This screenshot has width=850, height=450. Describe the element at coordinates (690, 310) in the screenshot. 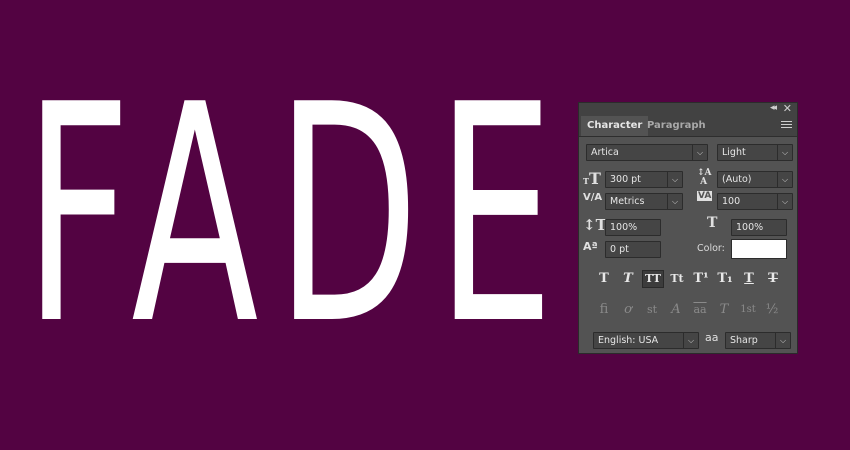

I see `opentype-buttons: fi ơ st A aa T 1st ½` at that location.